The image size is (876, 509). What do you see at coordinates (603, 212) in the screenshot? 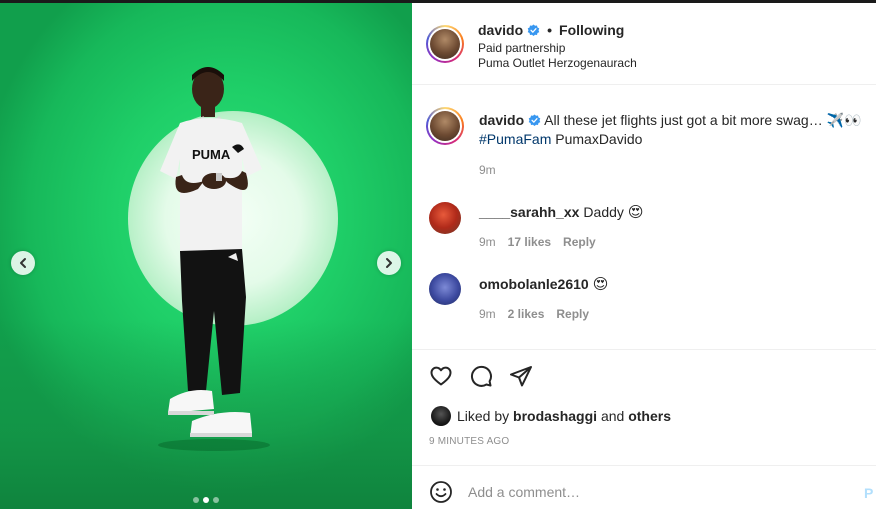
I see `comment-text: Daddy` at bounding box center [603, 212].